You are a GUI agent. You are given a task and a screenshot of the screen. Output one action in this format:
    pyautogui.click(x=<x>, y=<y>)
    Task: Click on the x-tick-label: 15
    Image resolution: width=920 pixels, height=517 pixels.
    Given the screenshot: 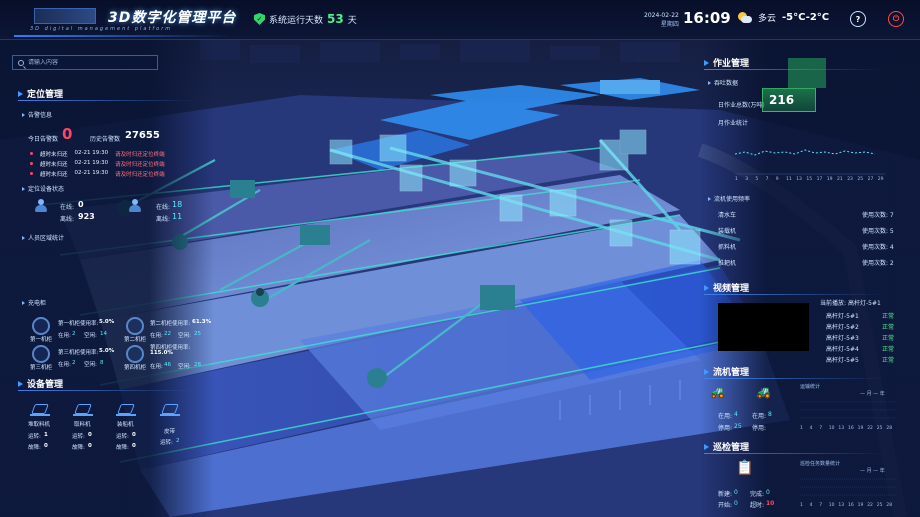 What is the action you would take?
    pyautogui.click(x=809, y=179)
    